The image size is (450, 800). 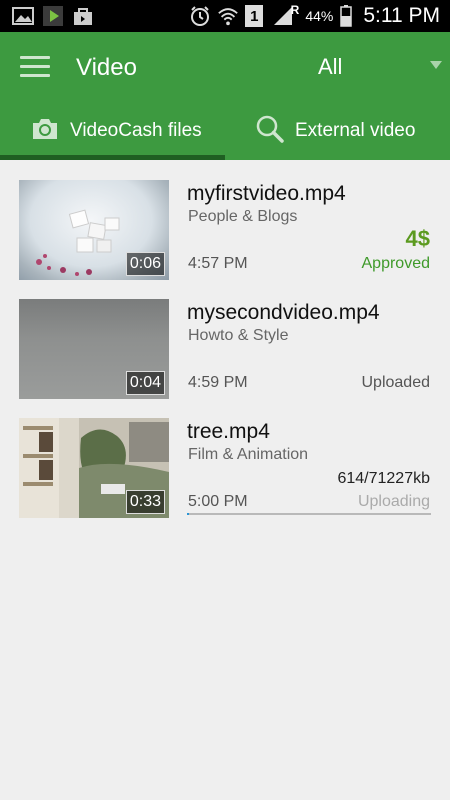 What do you see at coordinates (218, 501) in the screenshot?
I see `upload-time: 5:00 PM` at bounding box center [218, 501].